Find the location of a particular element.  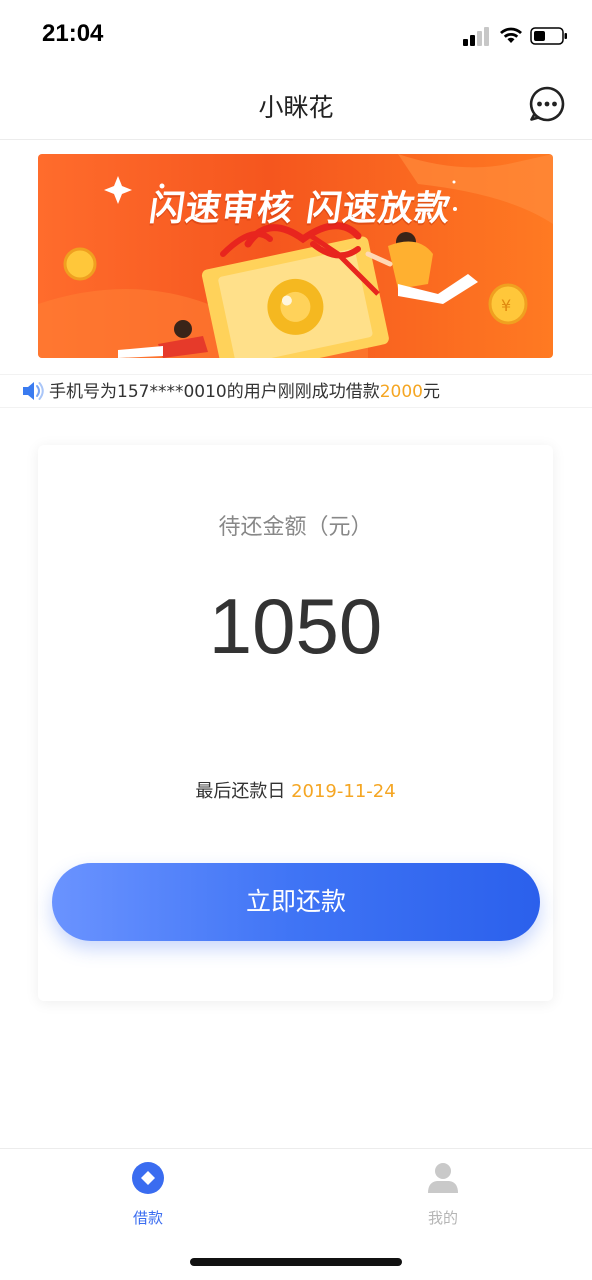

notice-suffix: 元 is located at coordinates (431, 392).